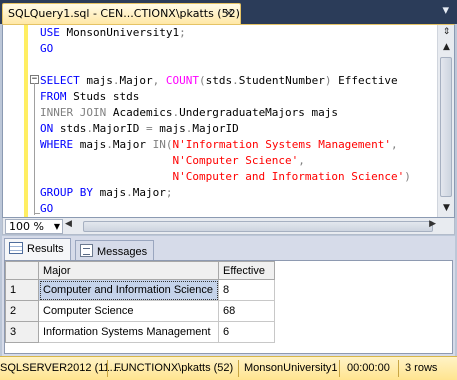 This screenshot has width=457, height=380. What do you see at coordinates (159, 144) in the screenshot?
I see `code-token: IN` at bounding box center [159, 144].